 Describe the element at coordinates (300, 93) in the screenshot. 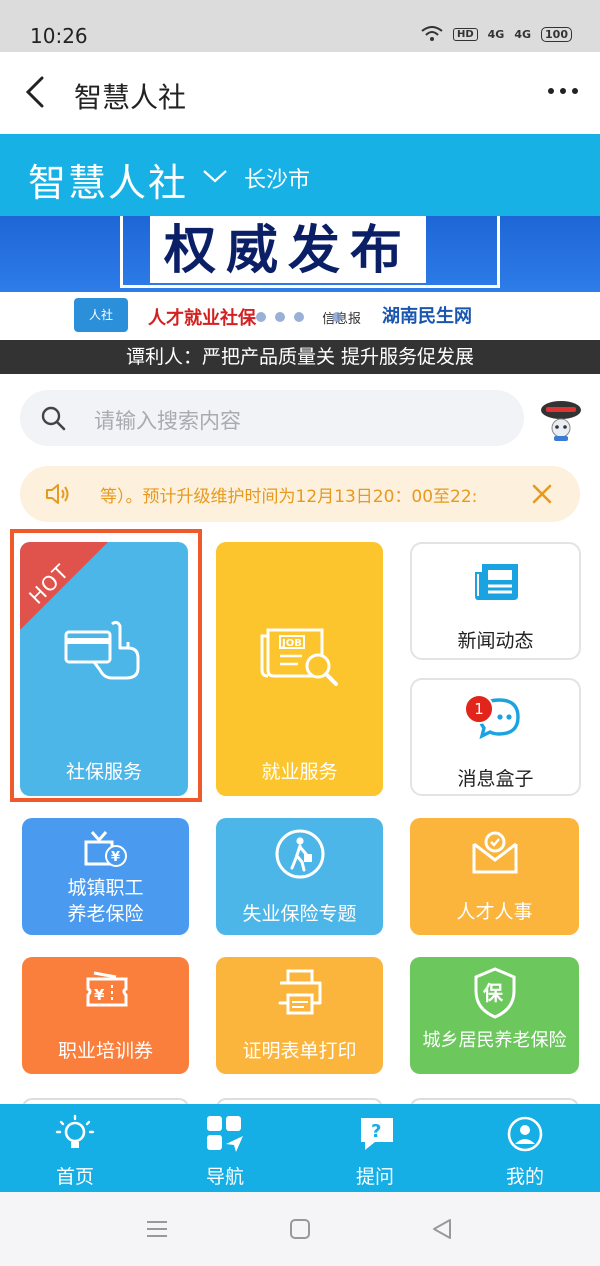

I see `app-bar: 智慧人社` at that location.